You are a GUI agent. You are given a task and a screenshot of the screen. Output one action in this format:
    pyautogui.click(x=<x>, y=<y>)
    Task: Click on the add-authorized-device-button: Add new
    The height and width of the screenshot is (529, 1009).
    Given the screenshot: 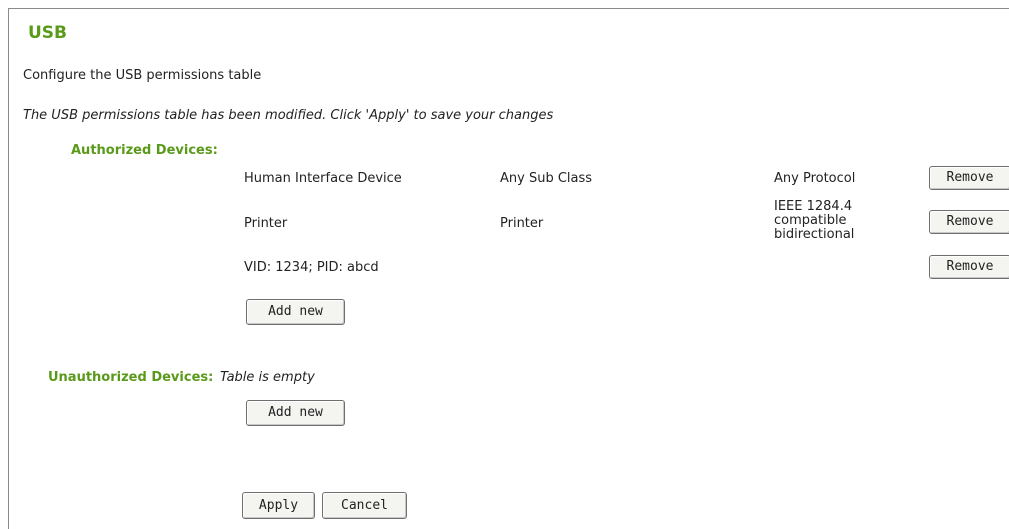 What is the action you would take?
    pyautogui.click(x=295, y=312)
    